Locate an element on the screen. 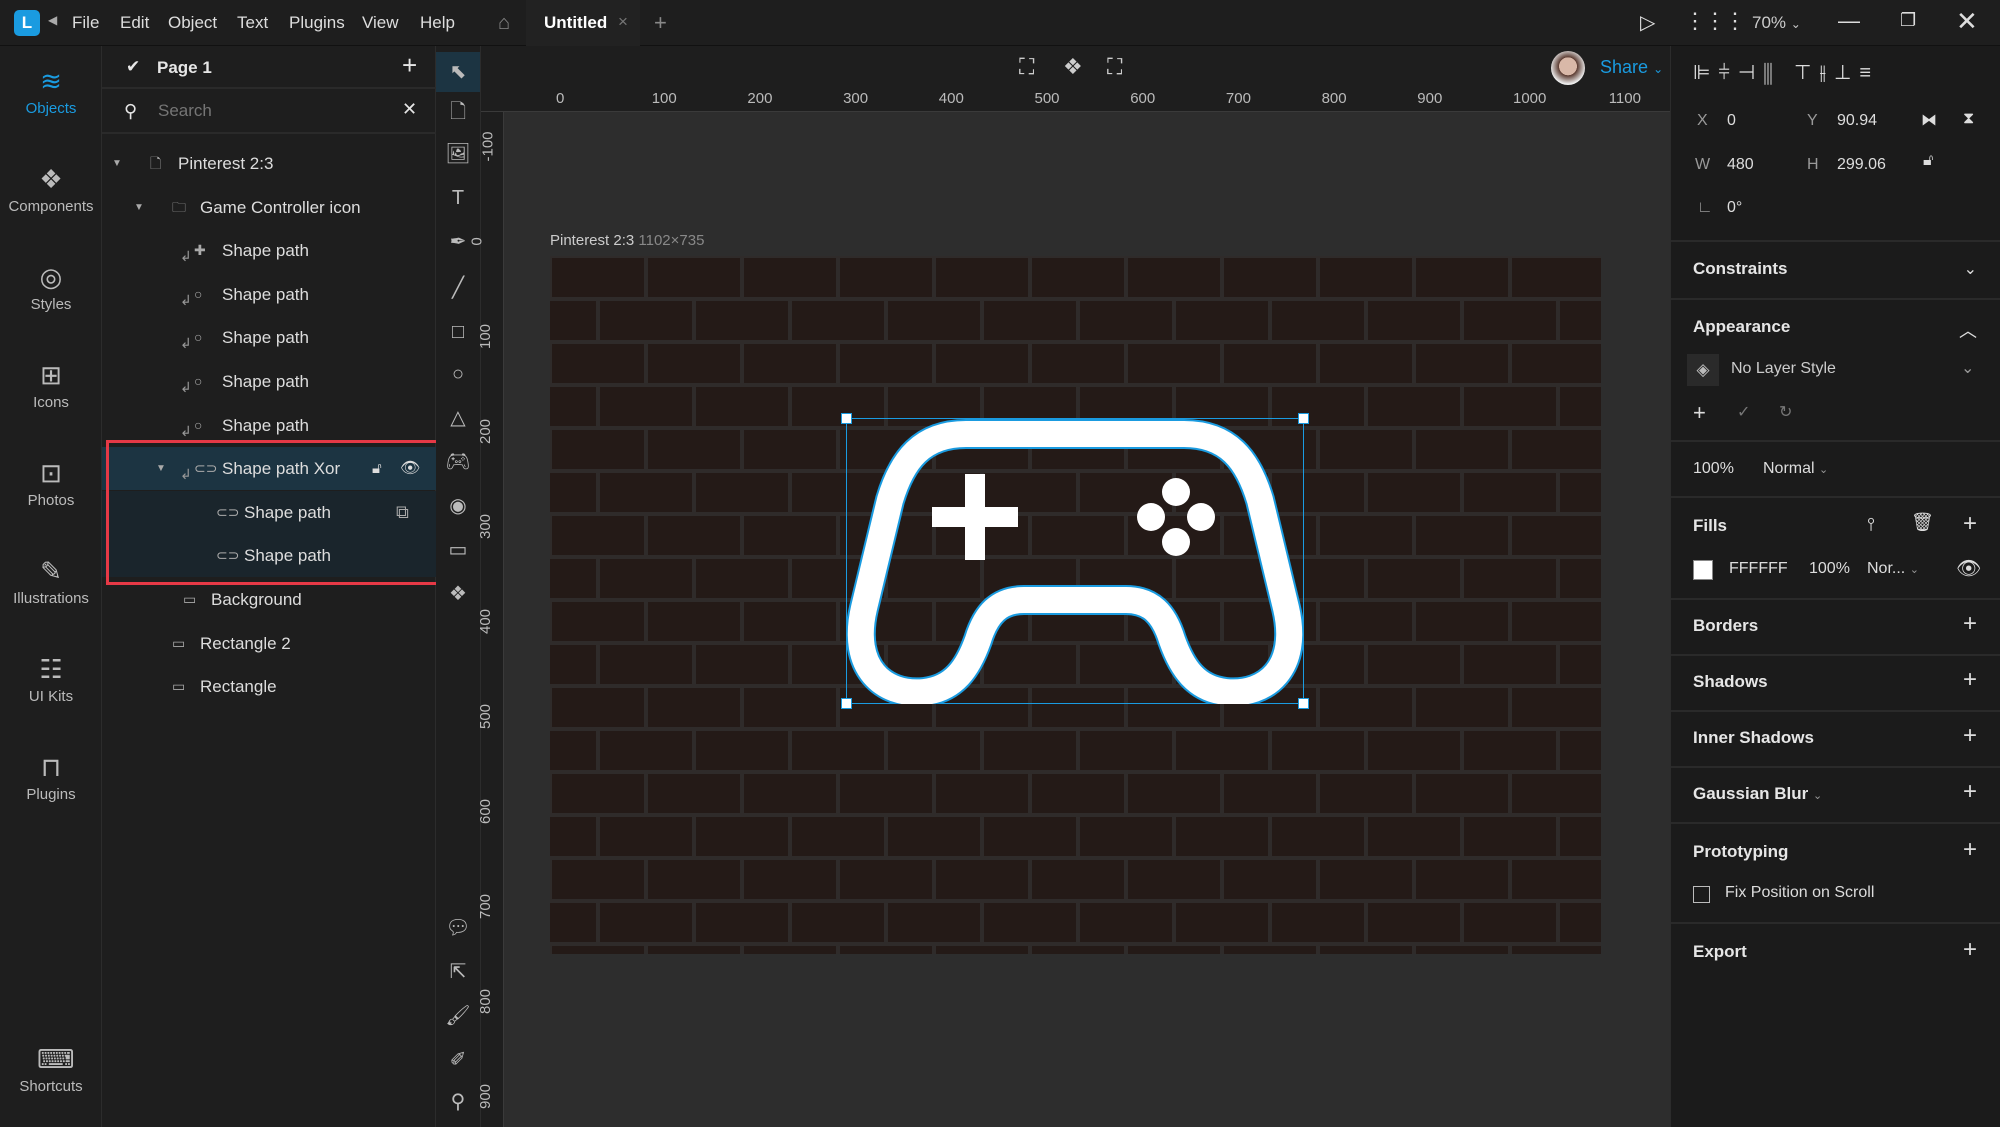  blur-section: Gaussian Blur ⌄ + is located at coordinates (1835, 791).